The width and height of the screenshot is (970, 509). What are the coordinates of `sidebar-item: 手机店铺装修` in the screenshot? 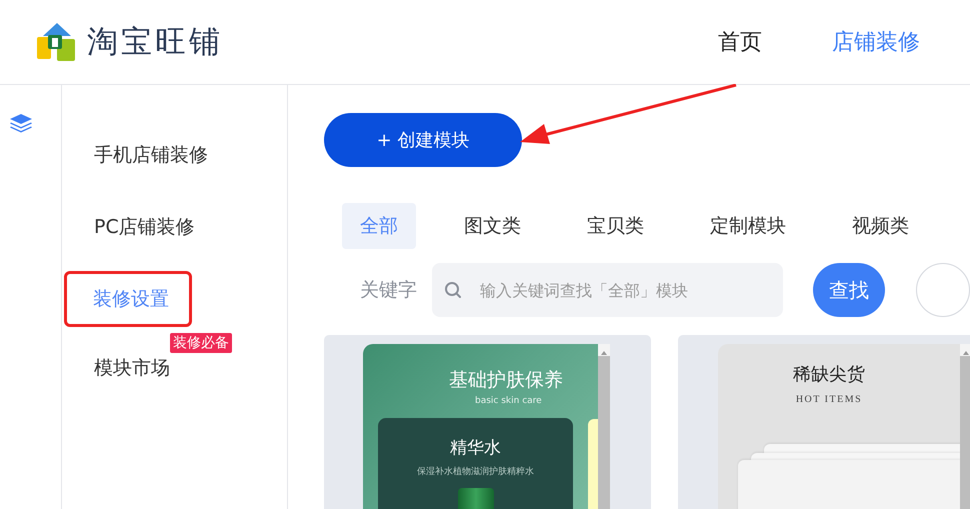 It's located at (151, 155).